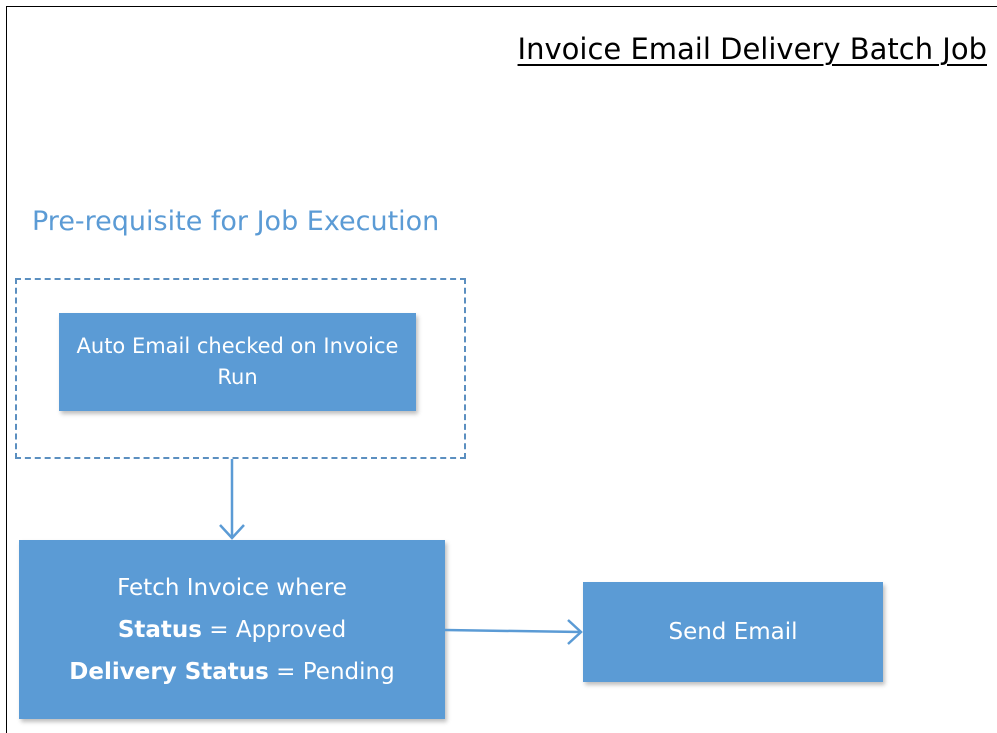  I want to click on diagram-title: Invoice Email Delivery Batch Job, so click(752, 49).